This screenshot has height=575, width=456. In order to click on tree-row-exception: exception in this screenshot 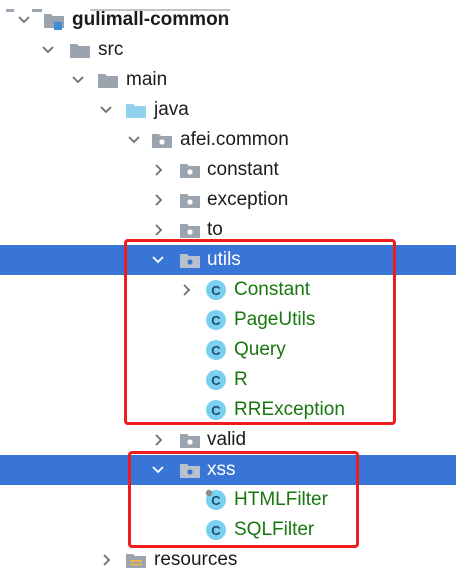, I will do `click(228, 200)`.